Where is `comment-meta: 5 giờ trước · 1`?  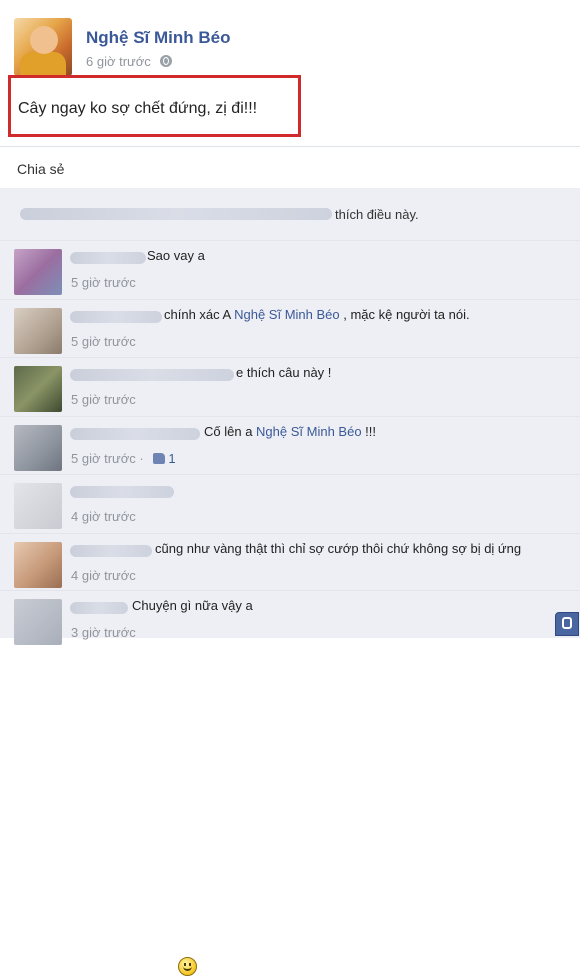 comment-meta: 5 giờ trước · 1 is located at coordinates (123, 458).